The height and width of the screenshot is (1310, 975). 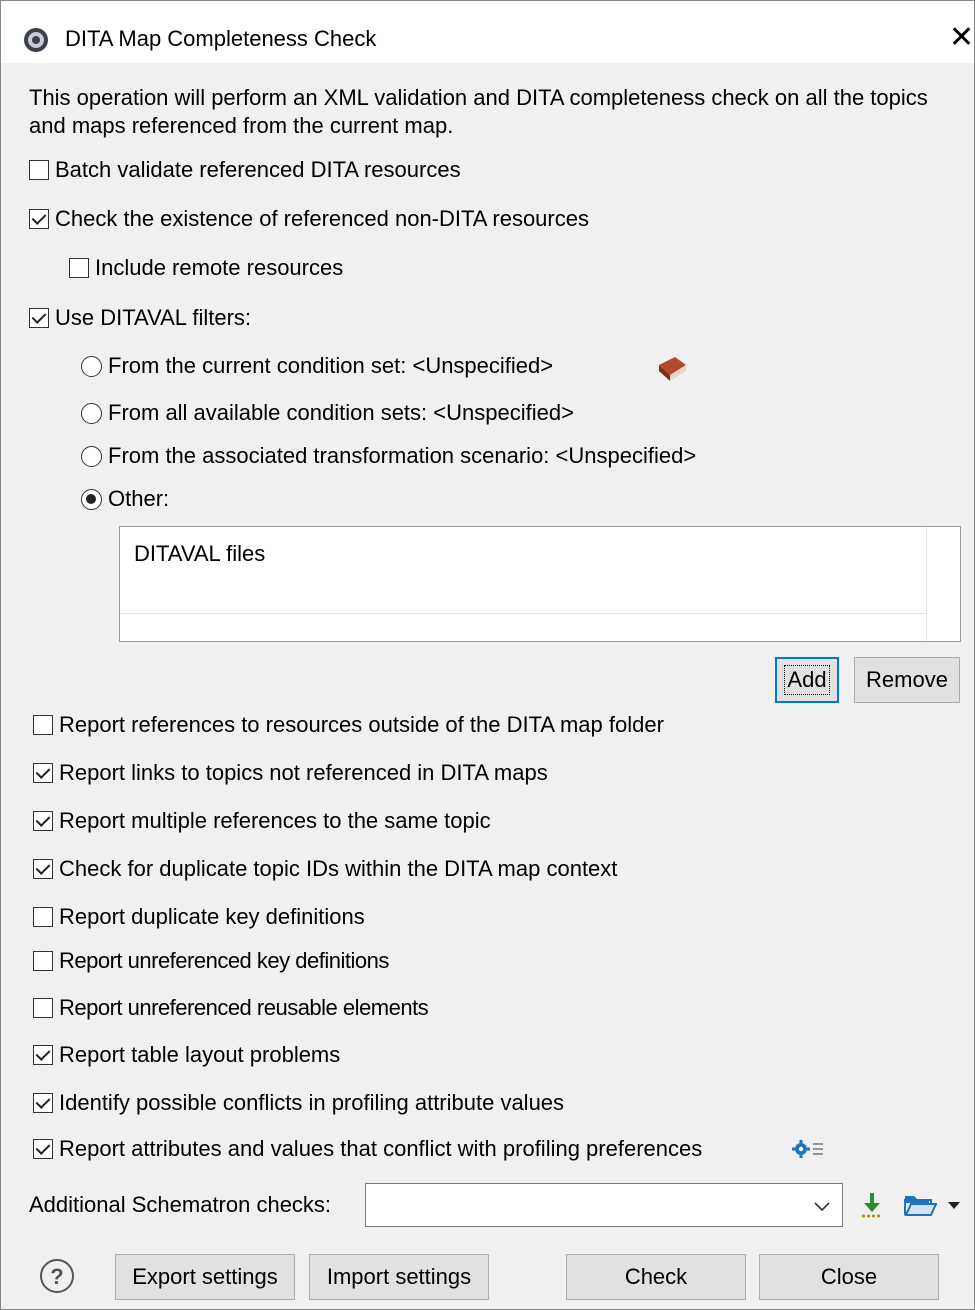 What do you see at coordinates (212, 916) in the screenshot?
I see `option-label: Report duplicate key definitions` at bounding box center [212, 916].